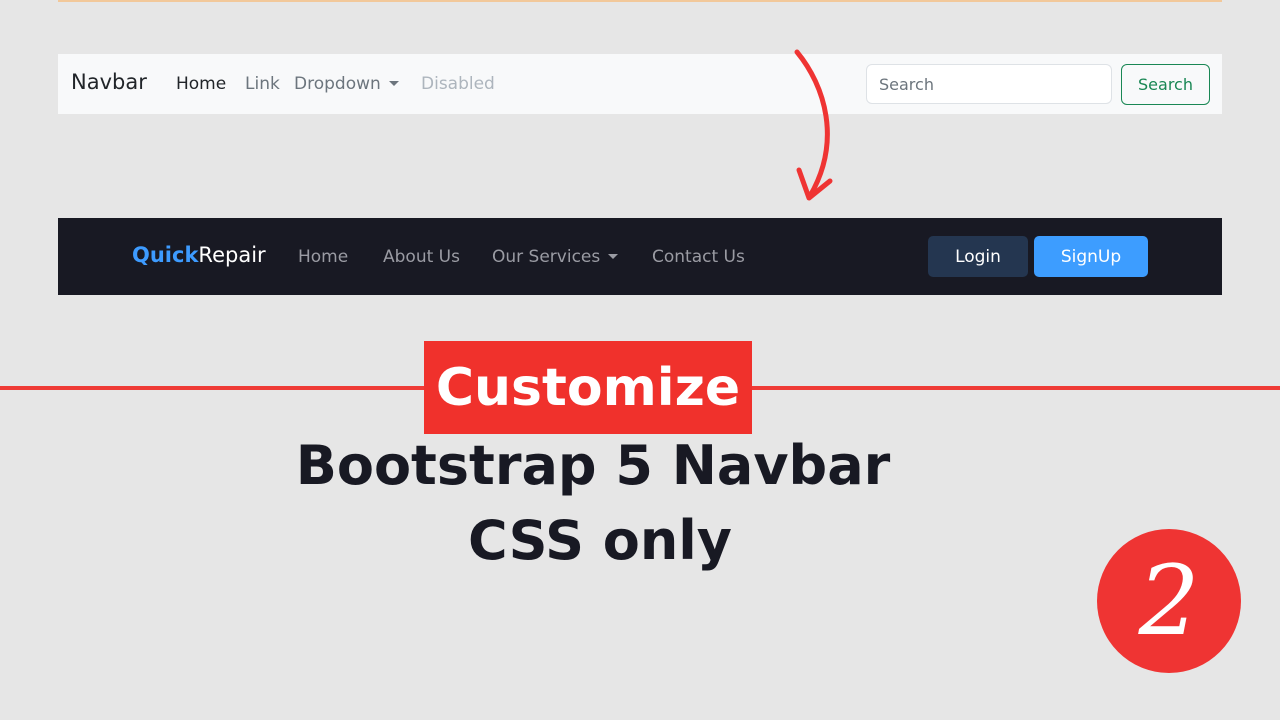  What do you see at coordinates (1165, 84) in the screenshot?
I see `search-button: Search` at bounding box center [1165, 84].